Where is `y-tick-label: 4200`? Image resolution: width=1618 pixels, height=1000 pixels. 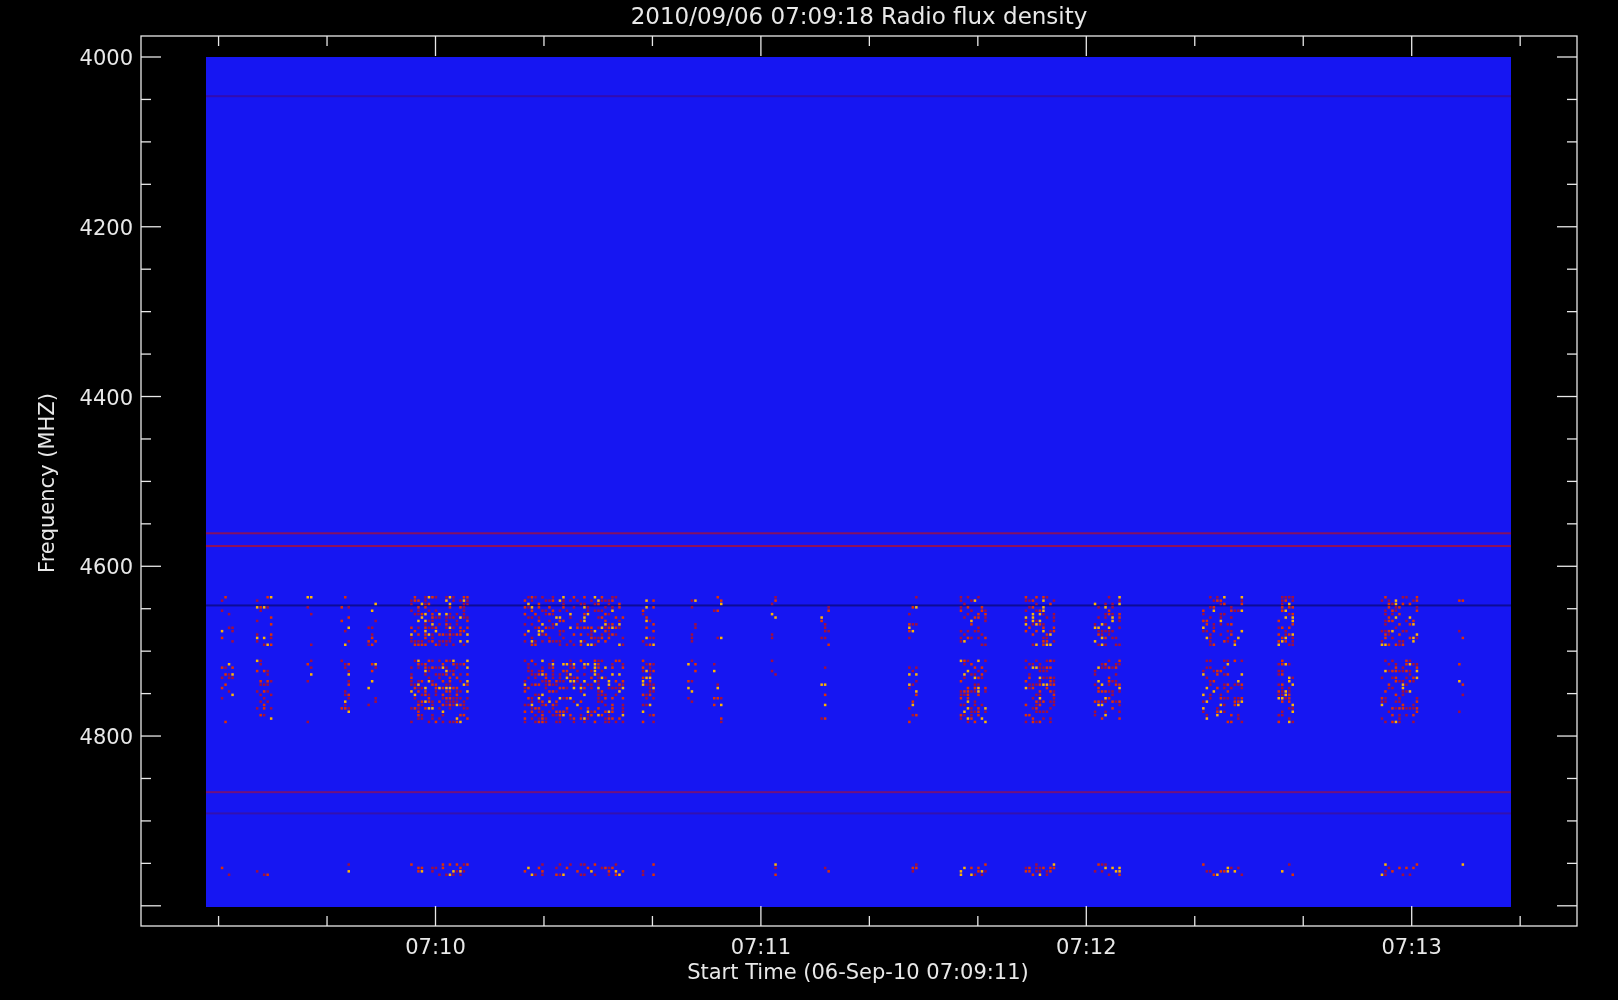
y-tick-label: 4200 is located at coordinates (106, 227).